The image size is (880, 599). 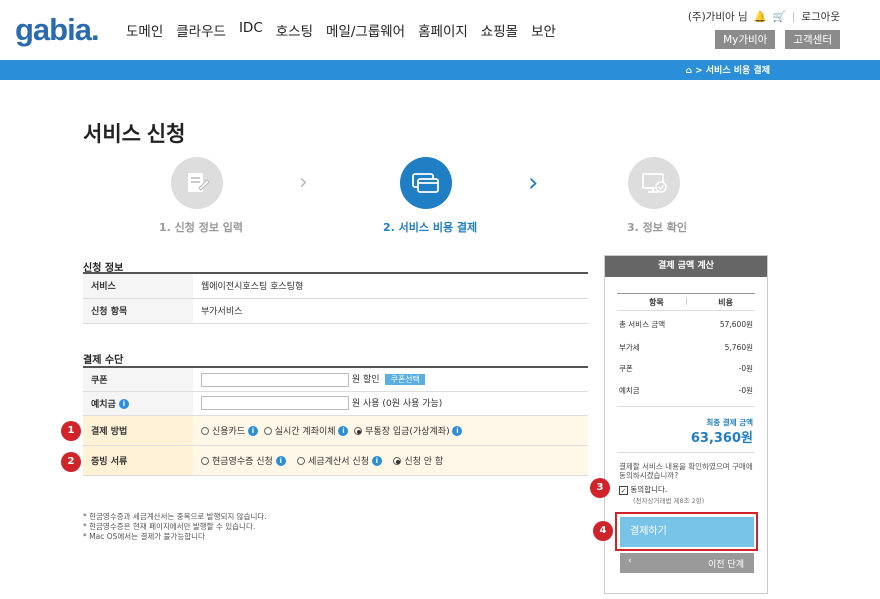 I want to click on page-title: 서비스 신청, so click(x=134, y=134).